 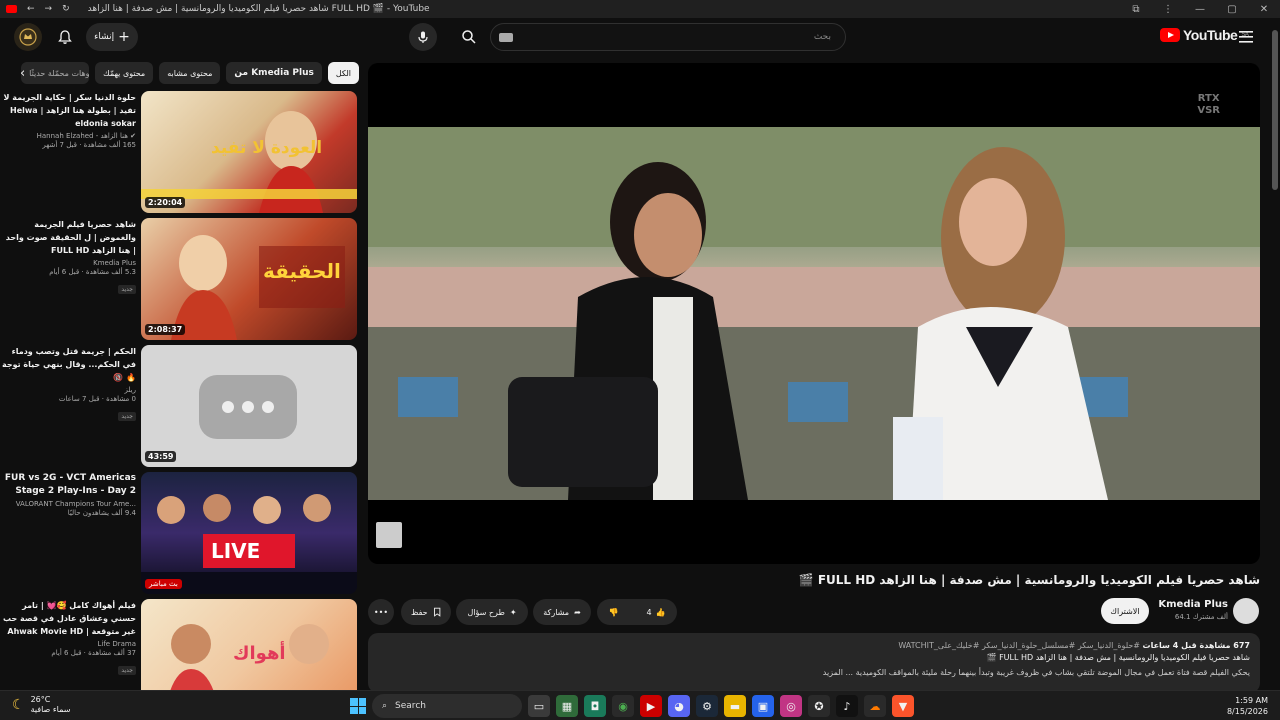 I want to click on voice-search-button, so click(x=423, y=37).